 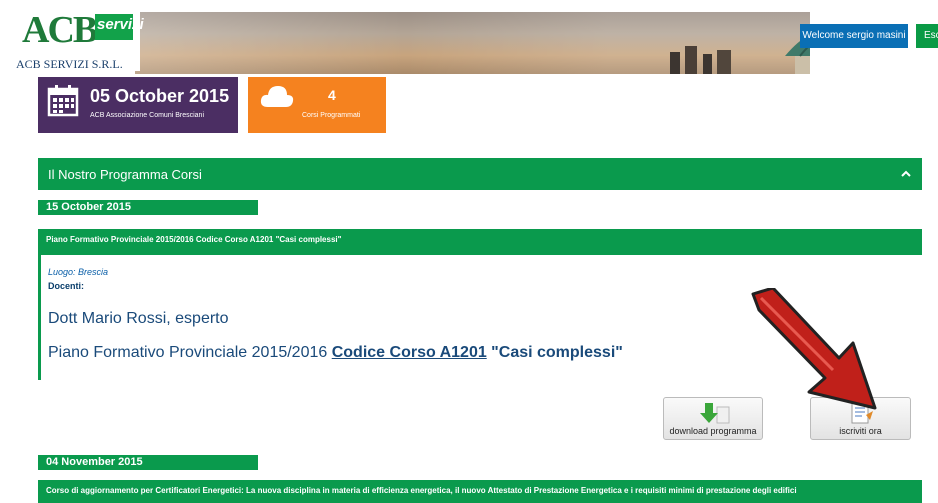 What do you see at coordinates (906, 174) in the screenshot?
I see `chevron-up-icon` at bounding box center [906, 174].